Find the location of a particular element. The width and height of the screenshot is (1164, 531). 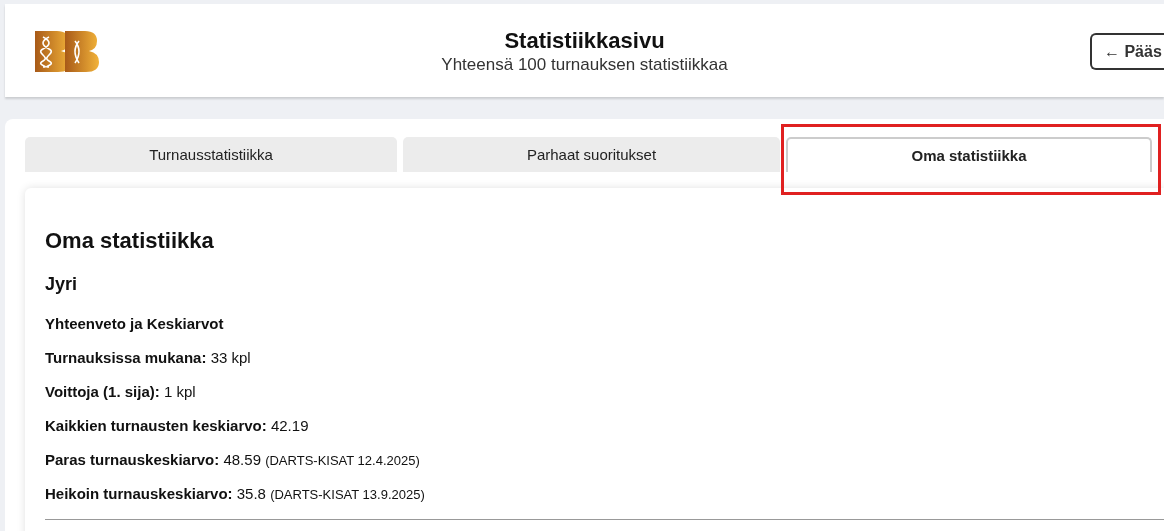

stat-line: Turnauksissa mukana: 33 kpl is located at coordinates (148, 358).